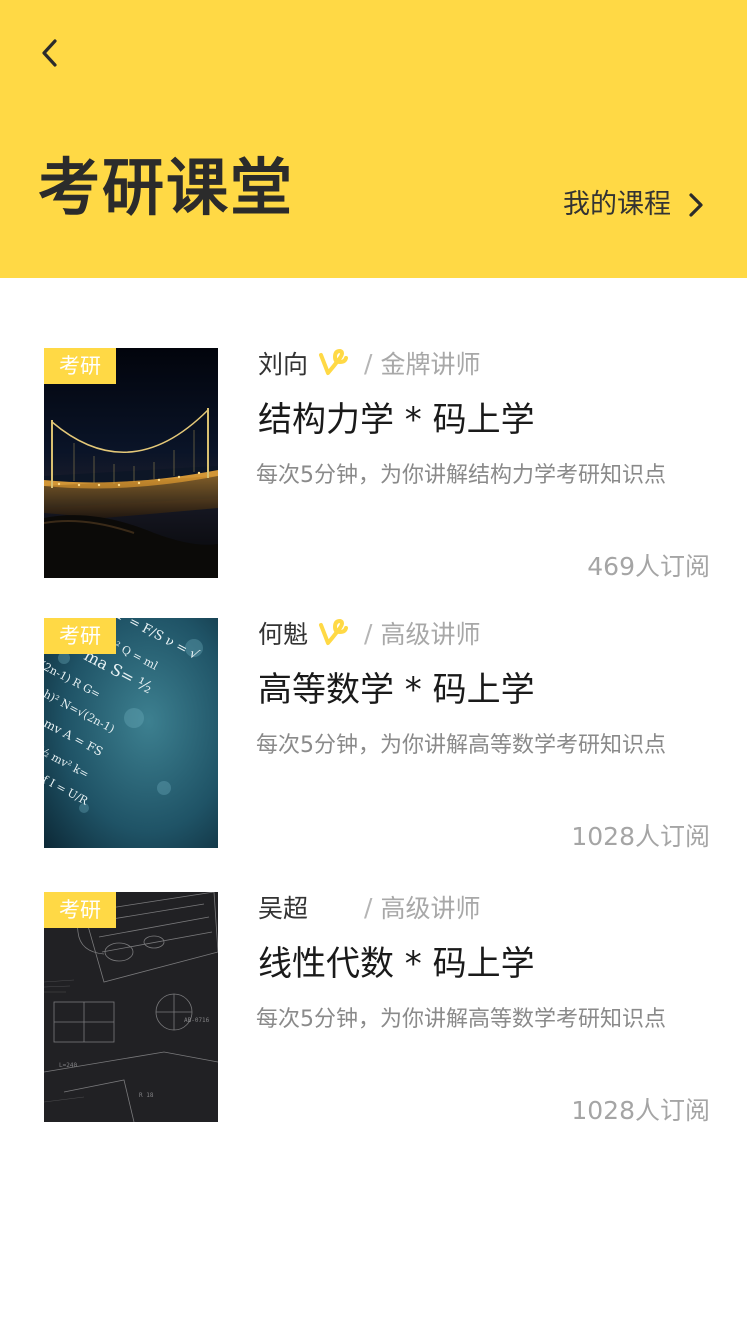 Image resolution: width=747 pixels, height=1329 pixels. What do you see at coordinates (197, 1020) in the screenshot?
I see `svg-text: AB-0716` at bounding box center [197, 1020].